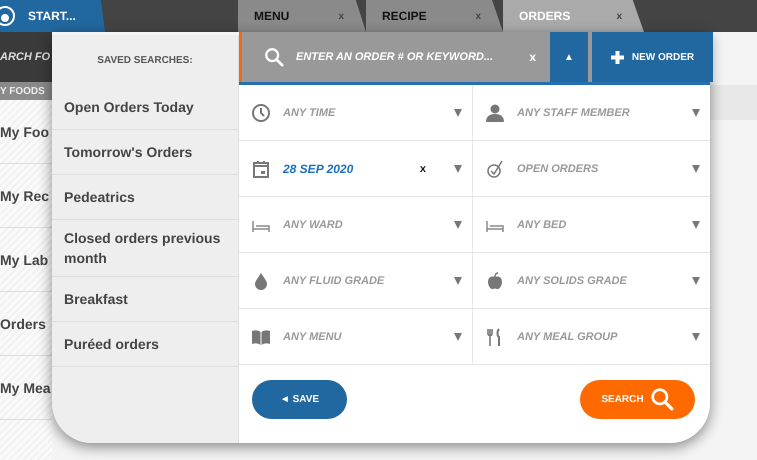 This screenshot has width=757, height=460. Describe the element at coordinates (334, 280) in the screenshot. I see `filter-placeholder: ANY FLUID GRADE` at that location.